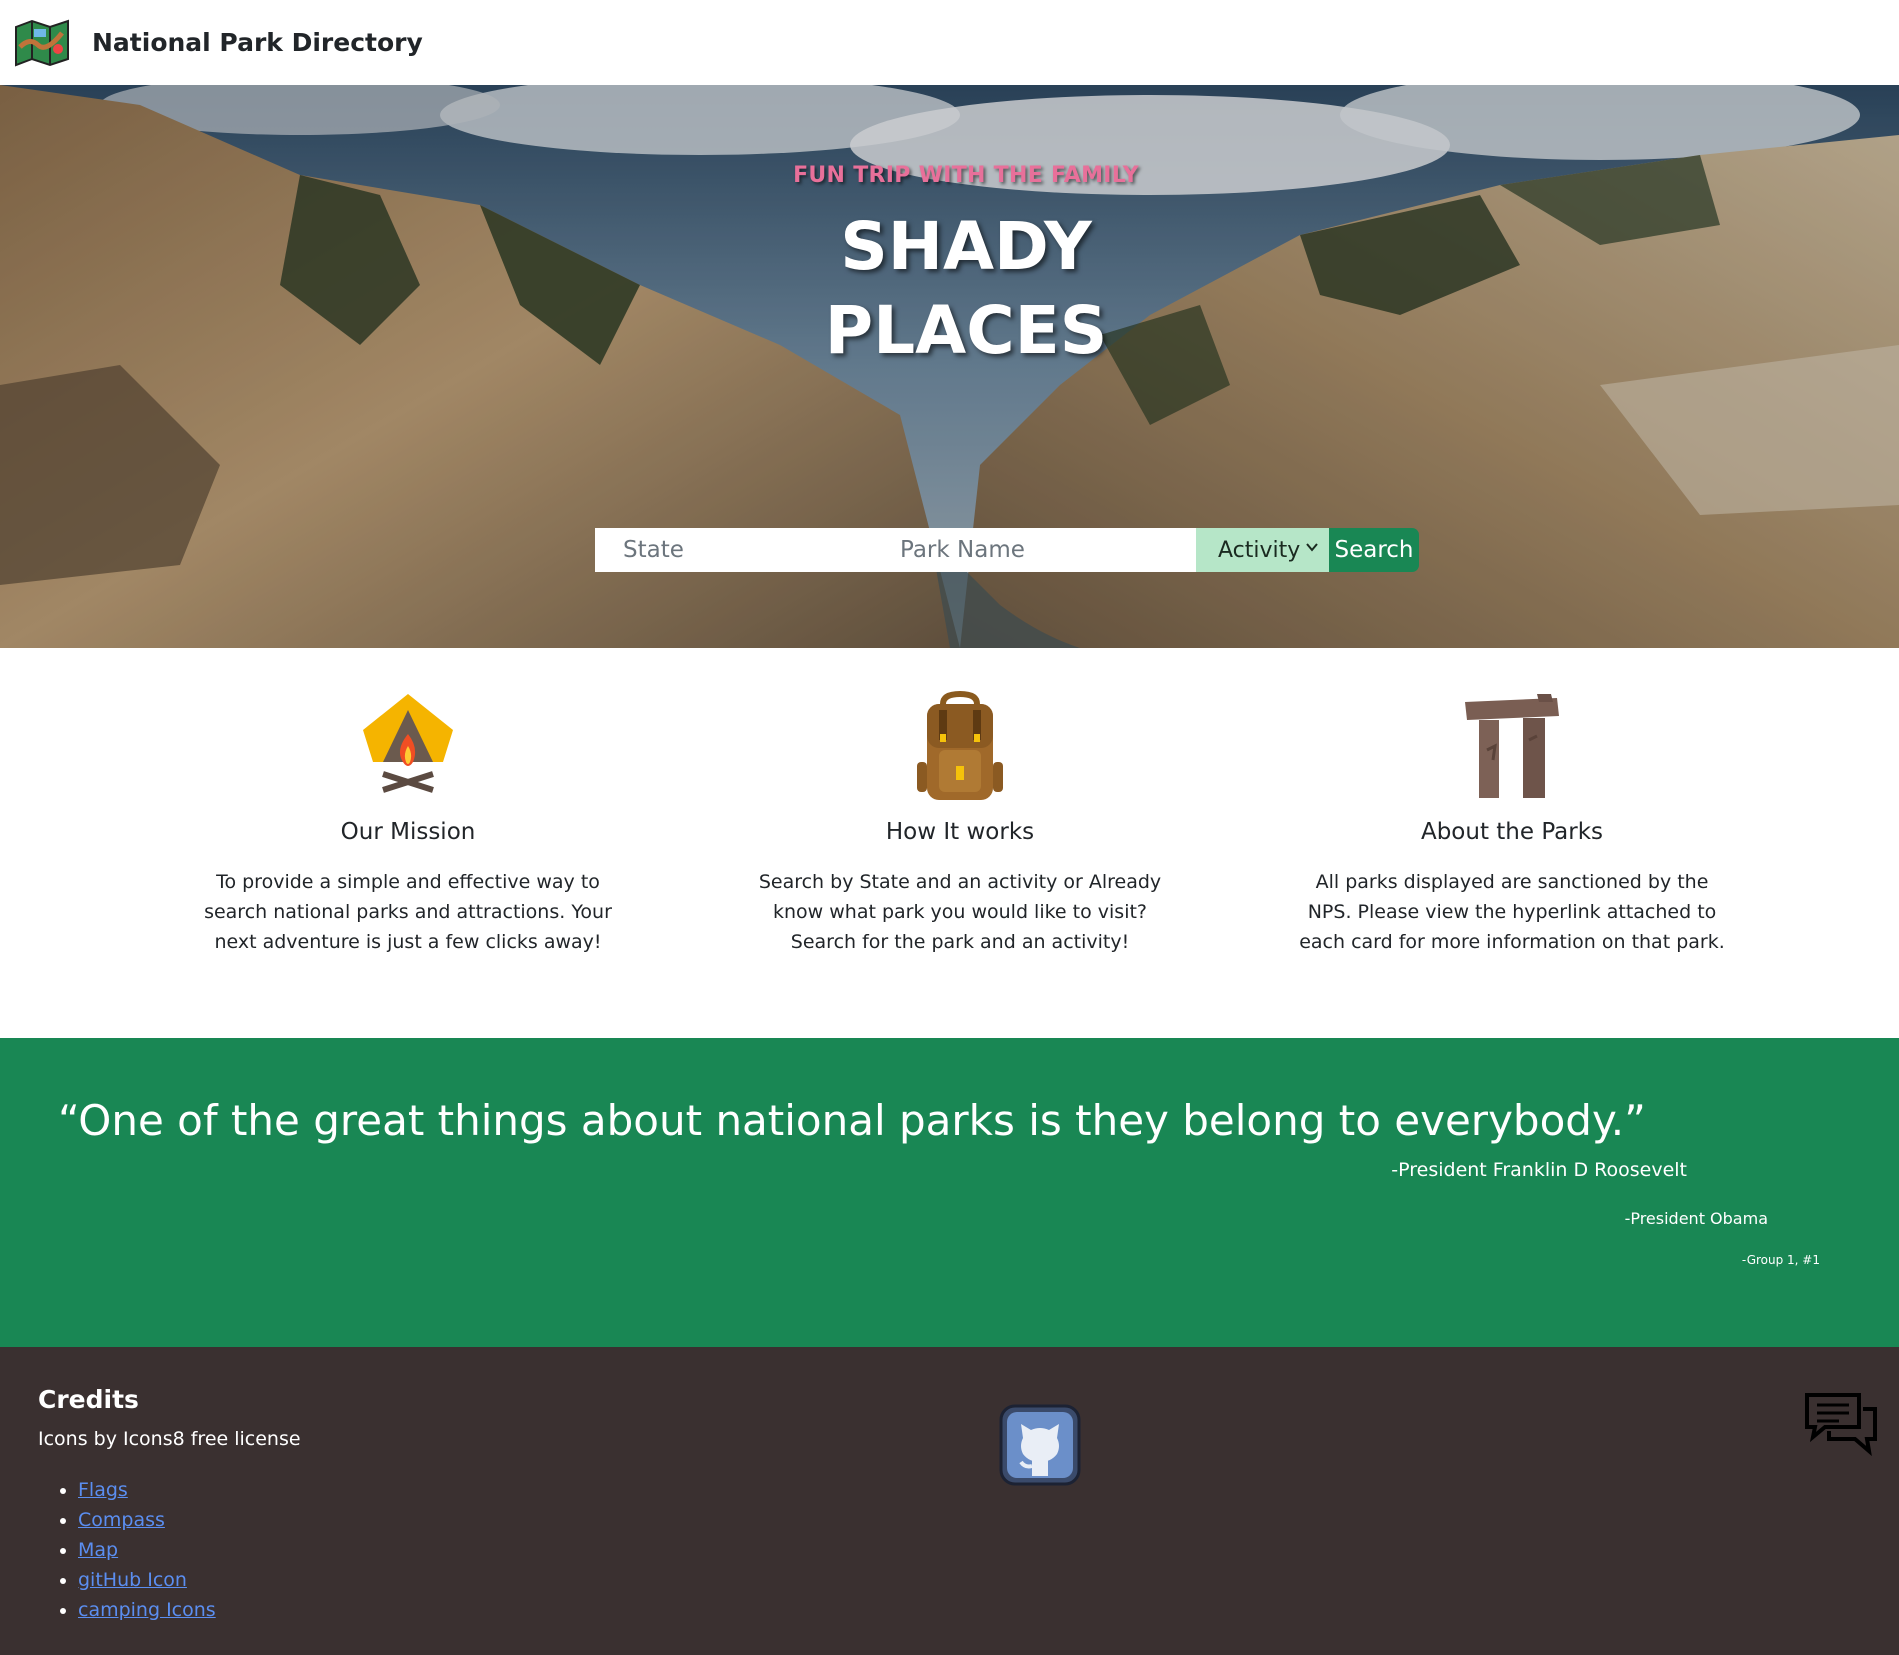 The height and width of the screenshot is (1655, 1899). I want to click on stonehenge-icon, so click(1512, 746).